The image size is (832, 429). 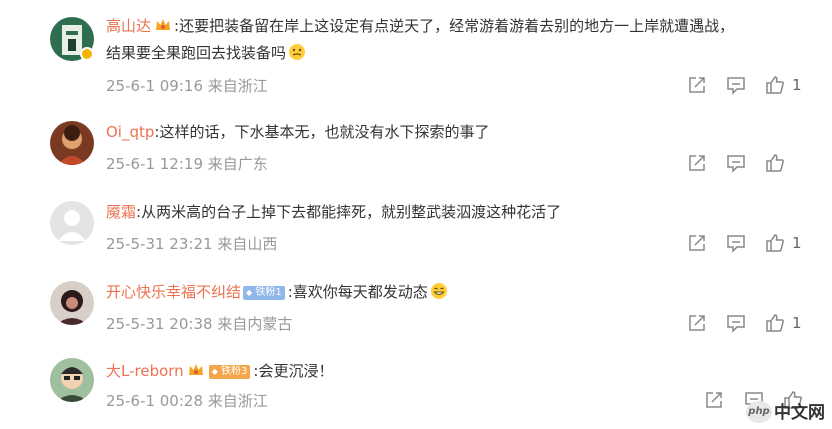 What do you see at coordinates (234, 371) in the screenshot?
I see `fan-level-label: 铁粉3` at bounding box center [234, 371].